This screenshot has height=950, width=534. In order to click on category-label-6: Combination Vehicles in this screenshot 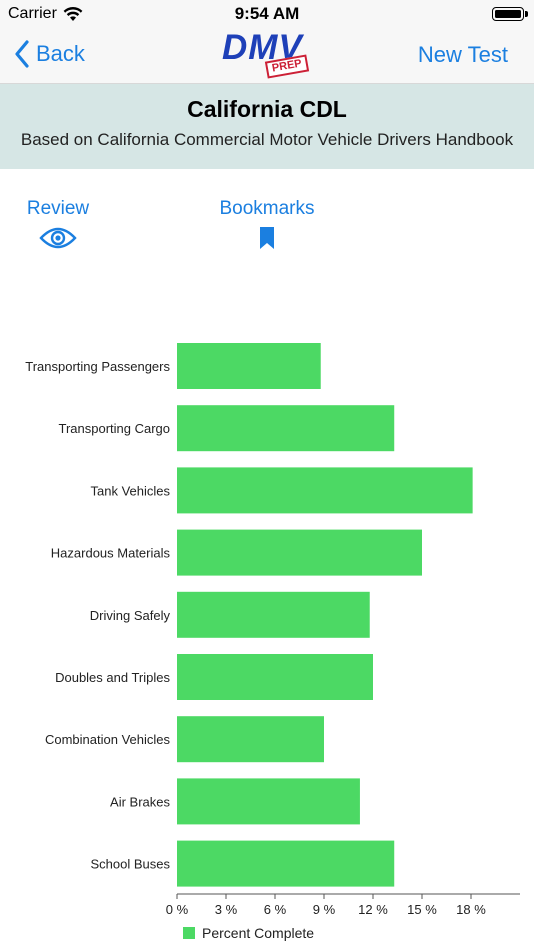, I will do `click(108, 739)`.